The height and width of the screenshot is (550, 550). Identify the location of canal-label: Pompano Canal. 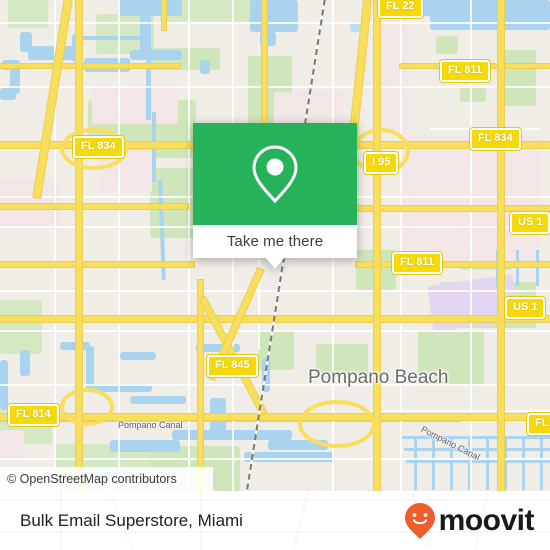
(150, 425).